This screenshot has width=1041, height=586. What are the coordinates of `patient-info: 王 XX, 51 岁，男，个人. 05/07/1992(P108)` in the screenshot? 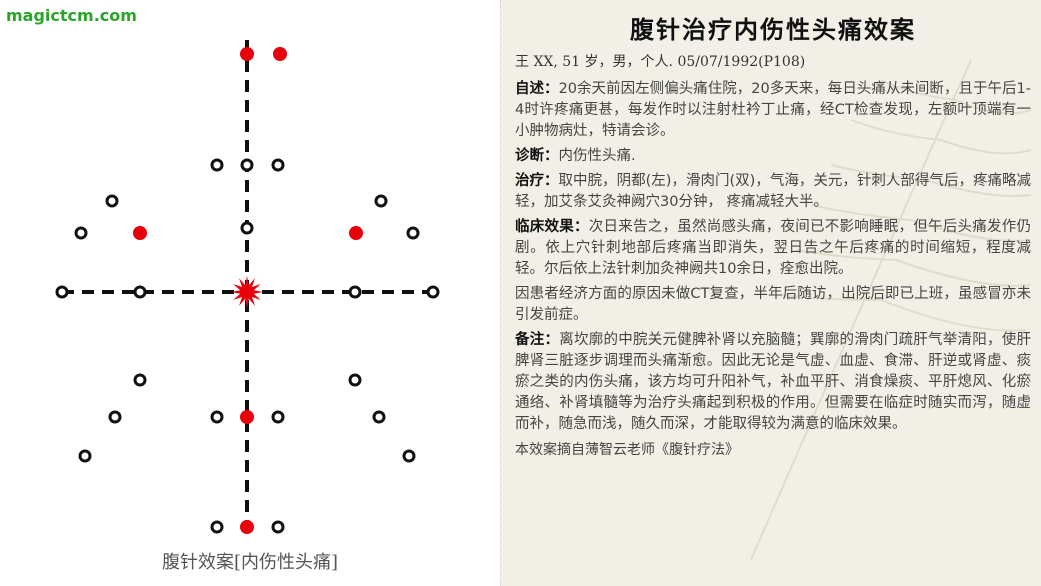 It's located at (660, 62).